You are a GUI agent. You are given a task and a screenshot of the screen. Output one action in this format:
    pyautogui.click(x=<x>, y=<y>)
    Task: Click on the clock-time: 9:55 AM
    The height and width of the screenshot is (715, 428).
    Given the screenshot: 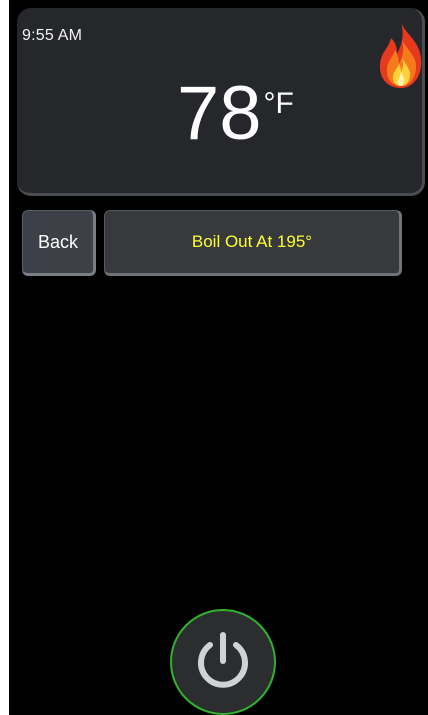 What is the action you would take?
    pyautogui.click(x=52, y=35)
    